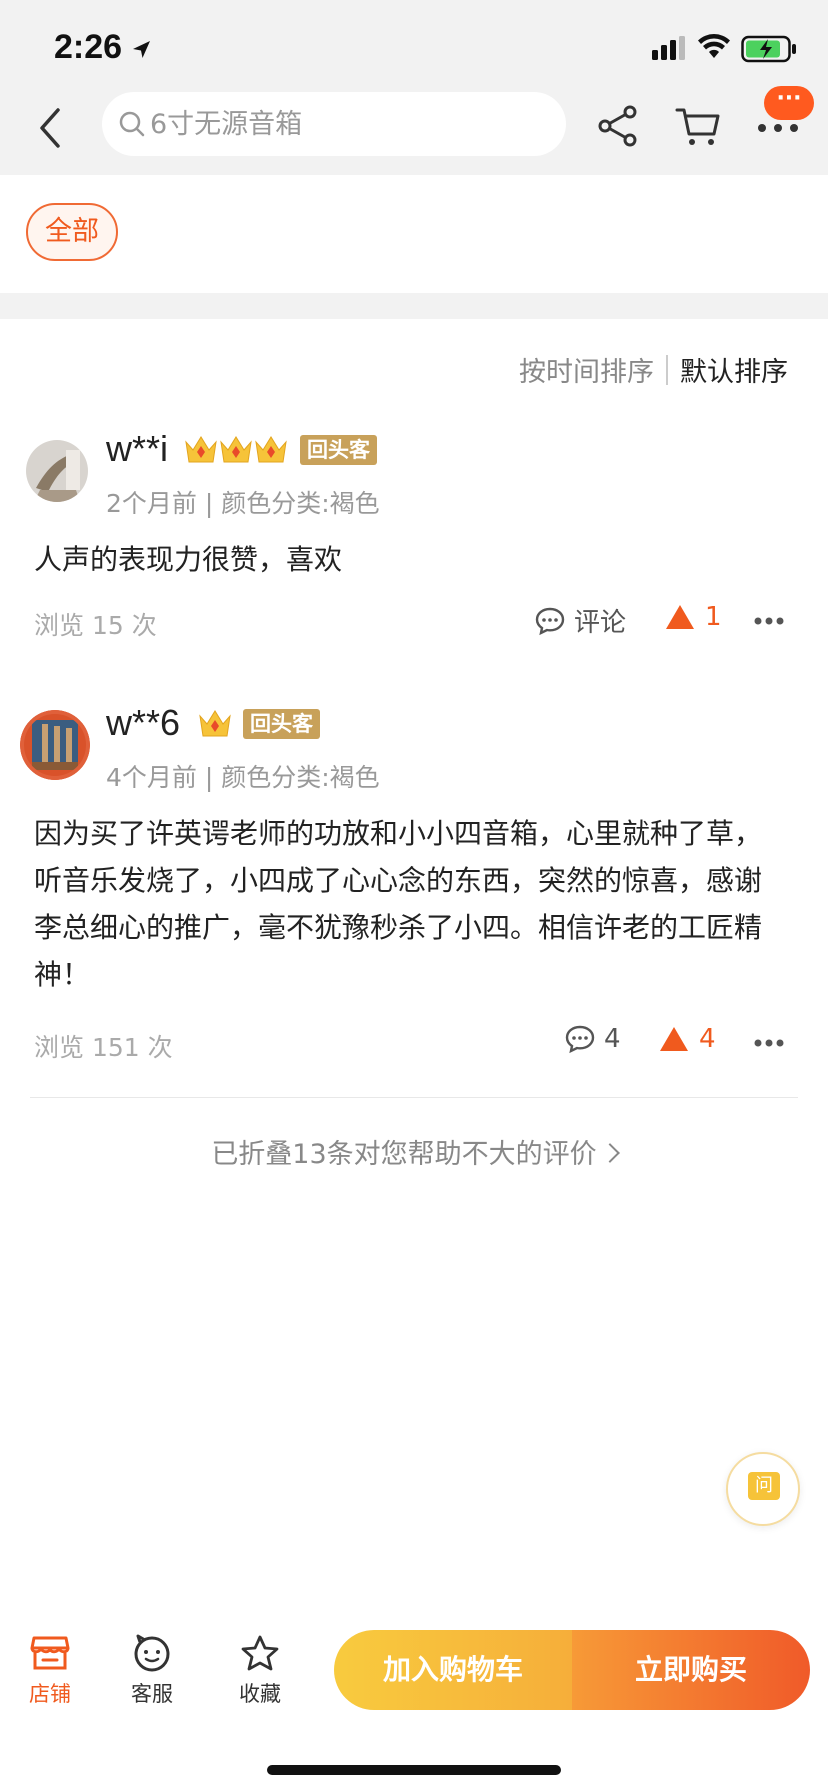 This screenshot has height=1792, width=828. I want to click on store-icon, so click(50, 1653).